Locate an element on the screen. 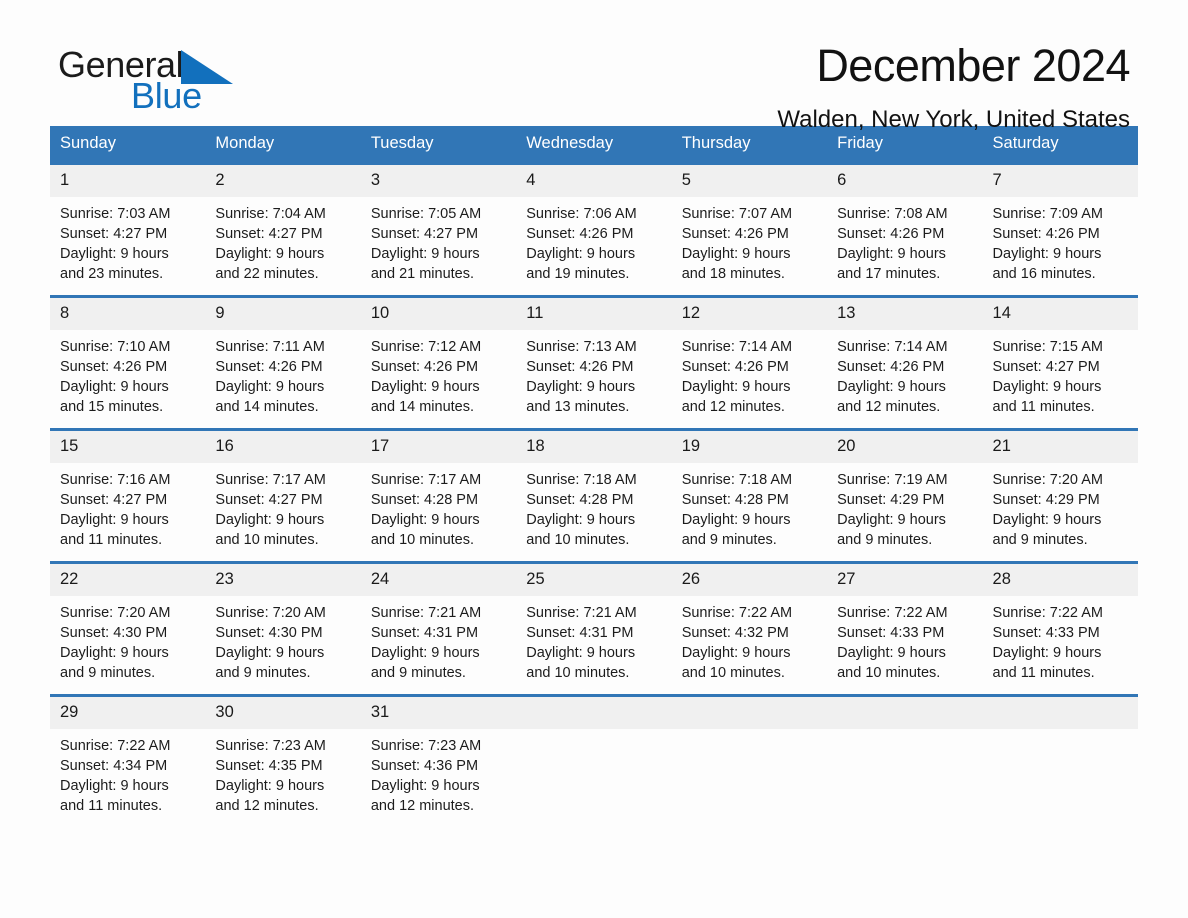  daylight-text-line2: and 22 minutes. is located at coordinates (267, 274).